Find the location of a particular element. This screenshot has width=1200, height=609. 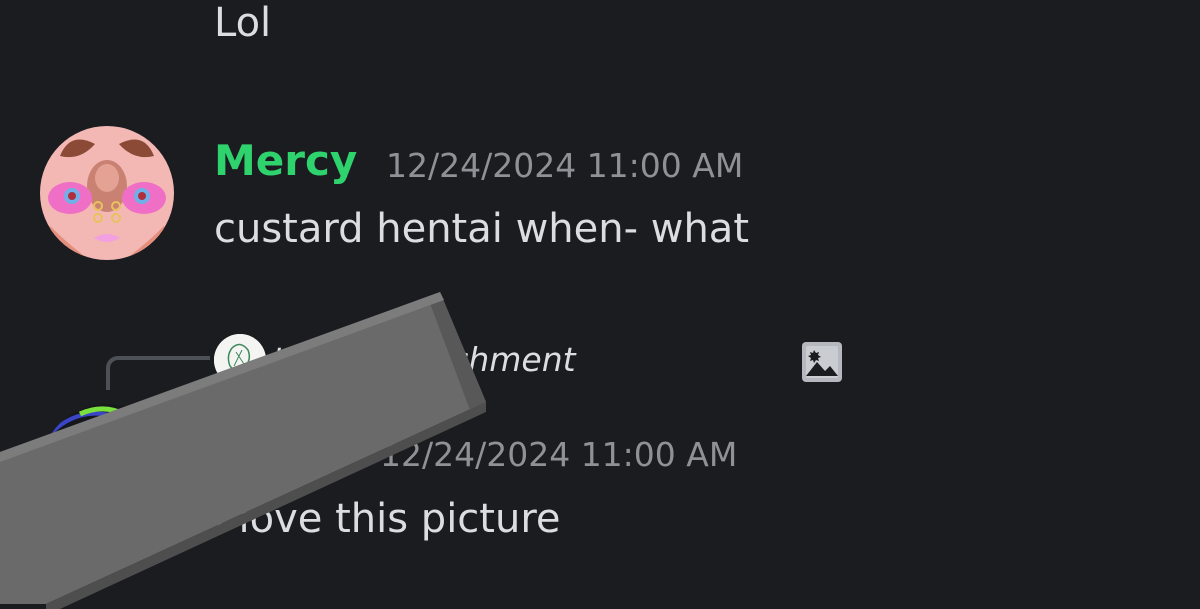

reply-hint: to see attachment is located at coordinates (424, 359).